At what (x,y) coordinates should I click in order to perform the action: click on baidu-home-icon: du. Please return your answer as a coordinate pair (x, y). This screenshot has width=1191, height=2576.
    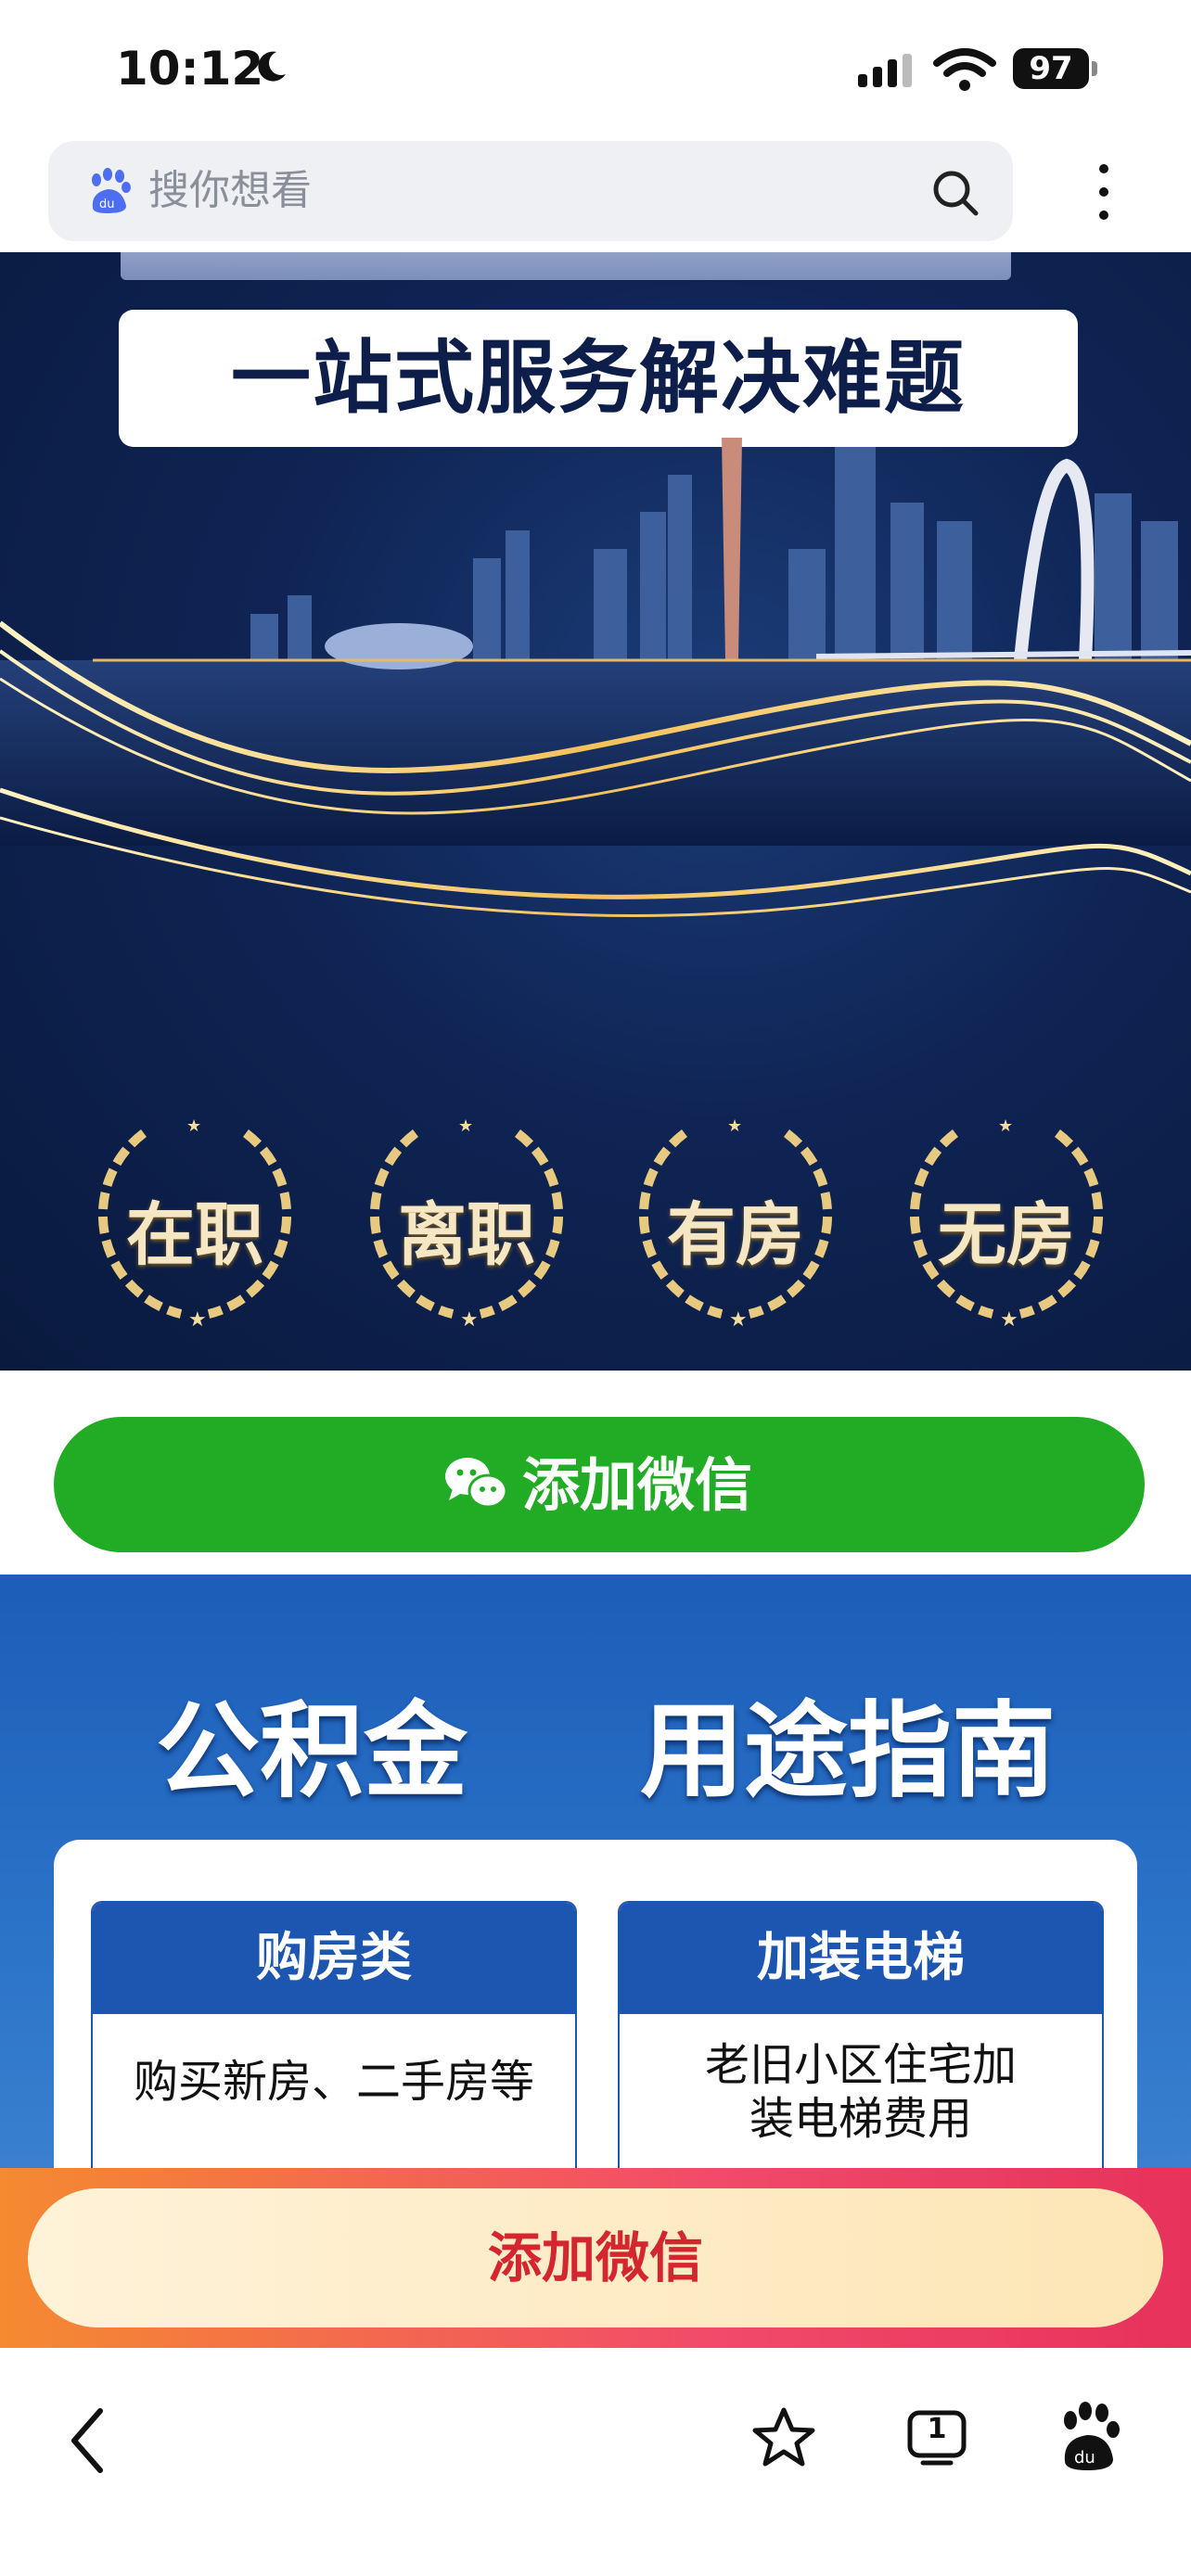
    Looking at the image, I should click on (1089, 2437).